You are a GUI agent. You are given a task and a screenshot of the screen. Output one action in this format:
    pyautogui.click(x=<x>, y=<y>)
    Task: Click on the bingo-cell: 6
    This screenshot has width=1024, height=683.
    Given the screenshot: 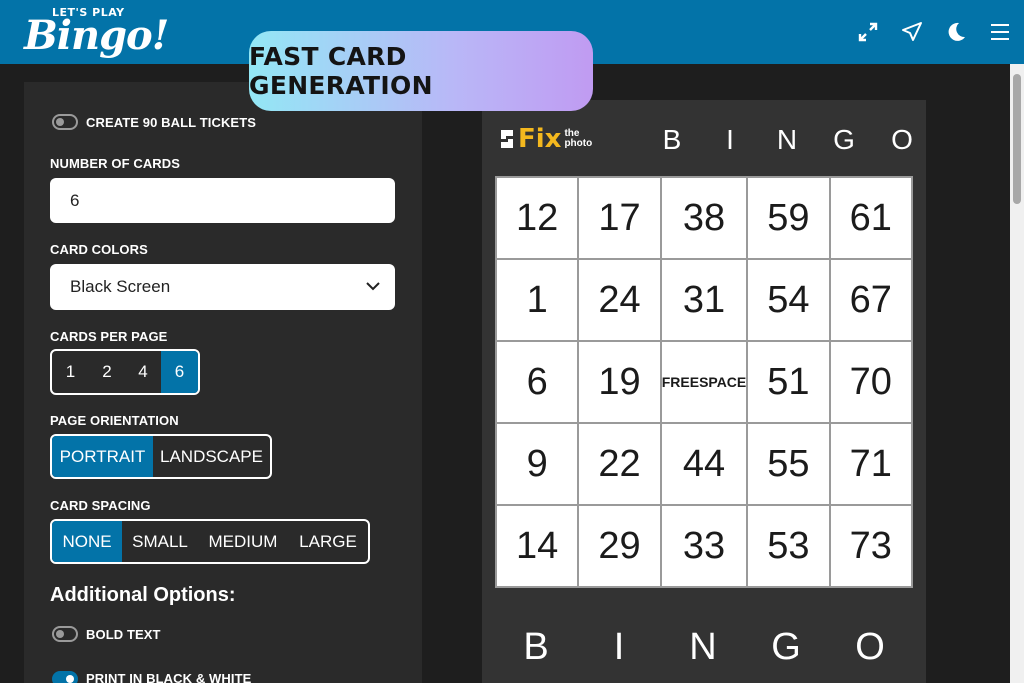 What is the action you would take?
    pyautogui.click(x=537, y=382)
    